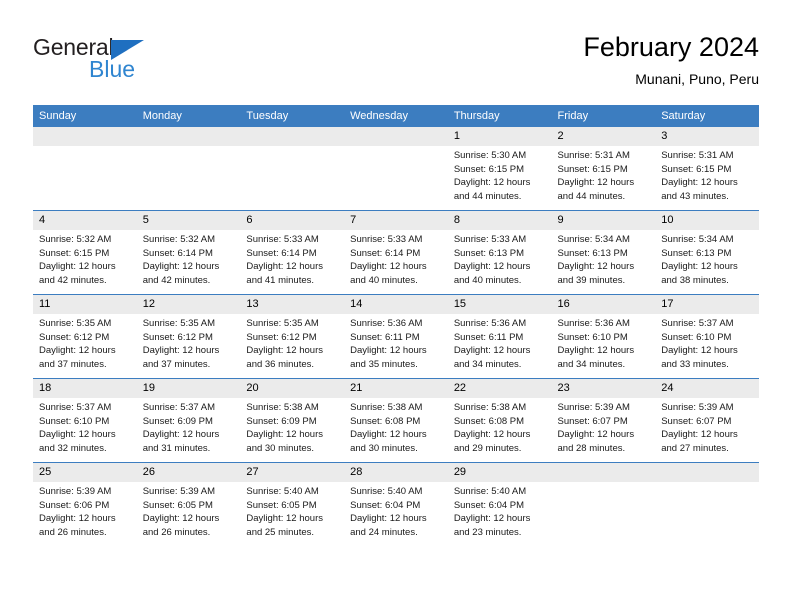 The height and width of the screenshot is (612, 792). I want to click on sunset-text: Sunset: 6:12 PM, so click(74, 337).